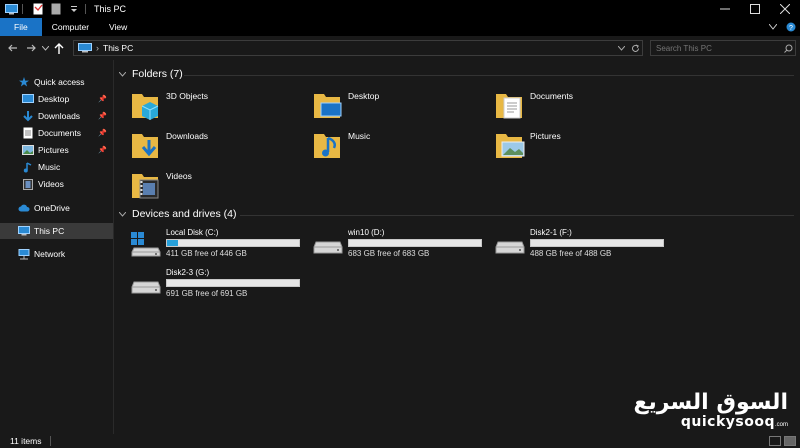 Image resolution: width=800 pixels, height=448 pixels. What do you see at coordinates (26, 441) in the screenshot?
I see `item-count: 11 items` at bounding box center [26, 441].